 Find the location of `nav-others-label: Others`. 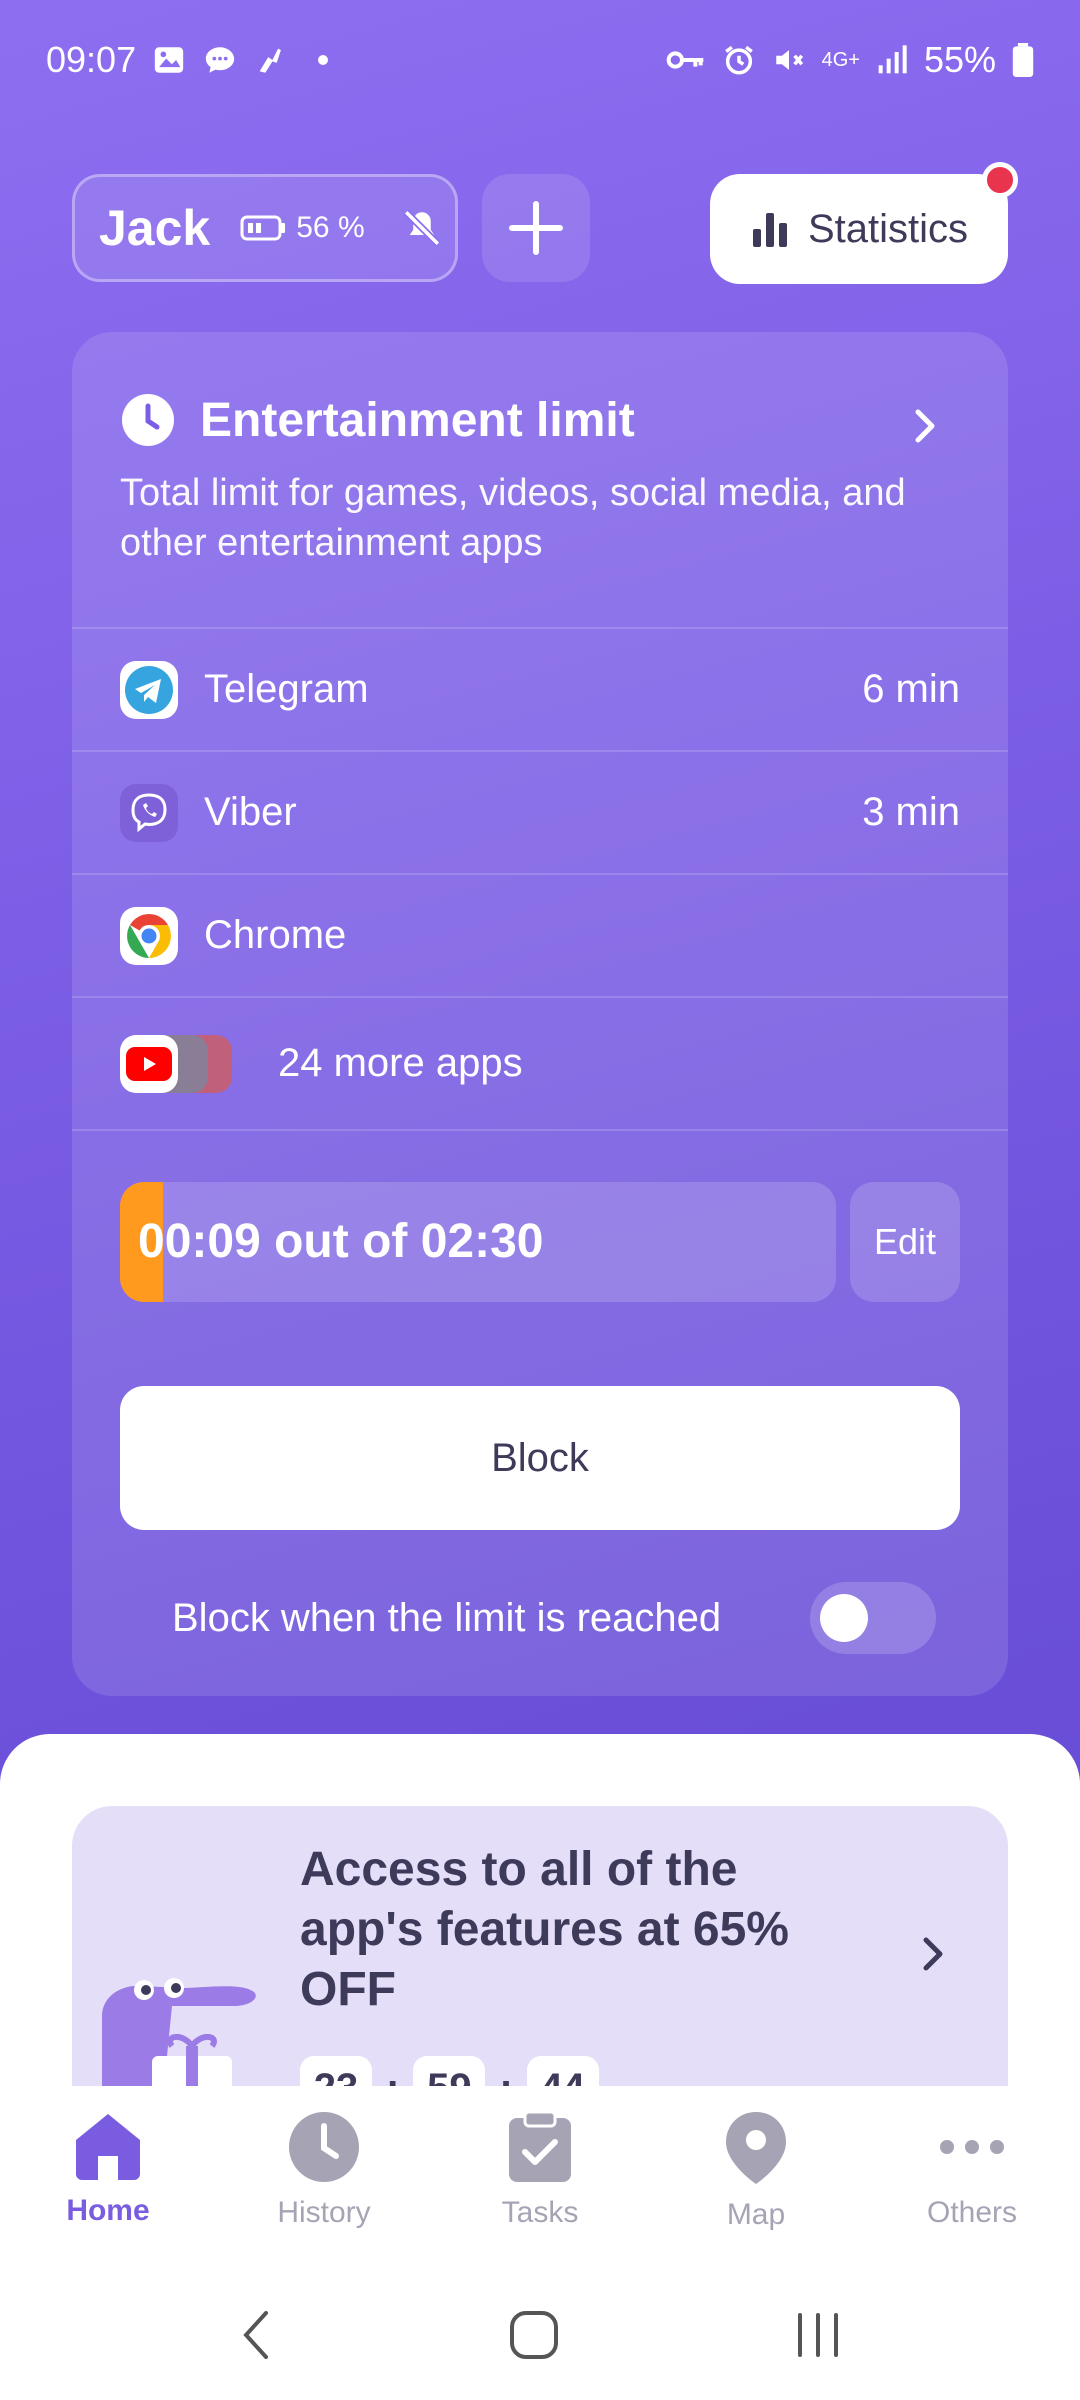

nav-others-label: Others is located at coordinates (972, 2212).